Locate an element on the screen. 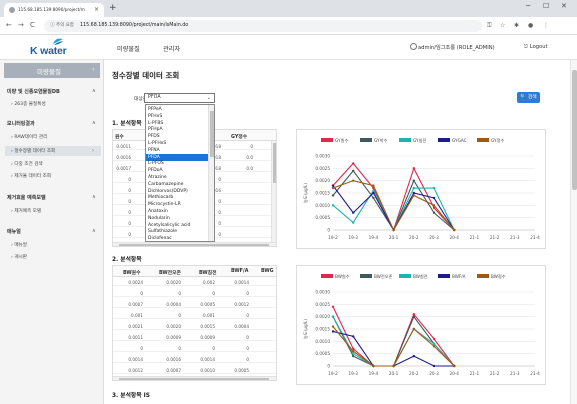 The width and height of the screenshot is (577, 404). back-icon: ← is located at coordinates (9, 25).